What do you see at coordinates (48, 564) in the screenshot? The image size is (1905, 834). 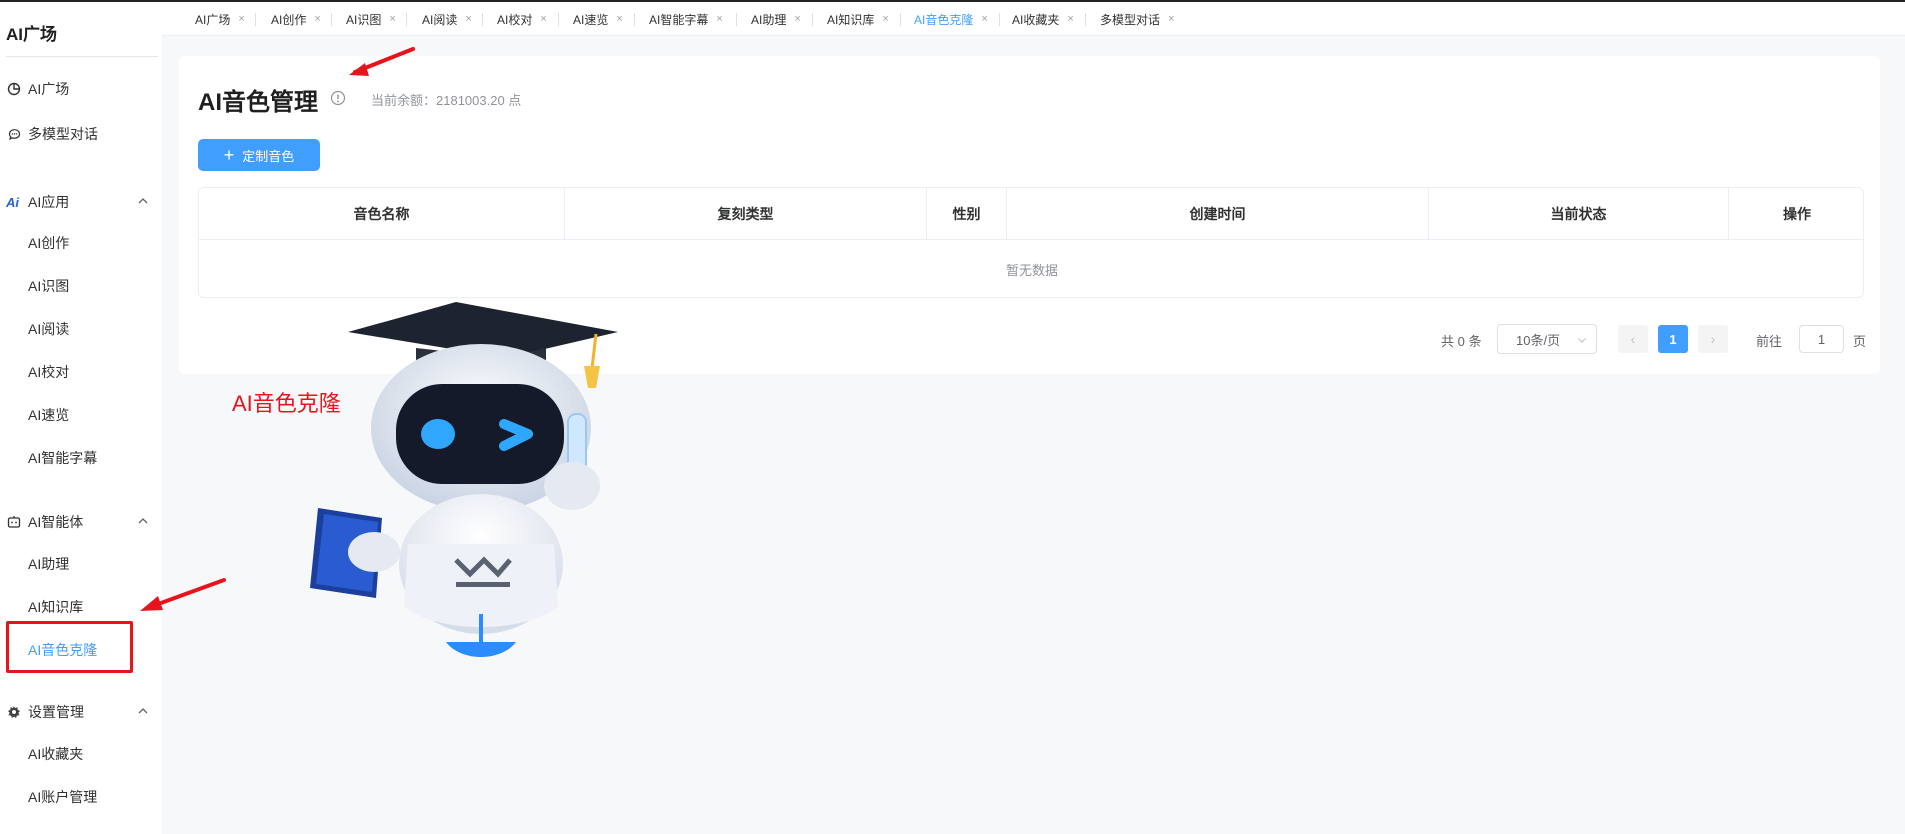 I see `sidebar-item-ai-assistant: AI助理` at bounding box center [48, 564].